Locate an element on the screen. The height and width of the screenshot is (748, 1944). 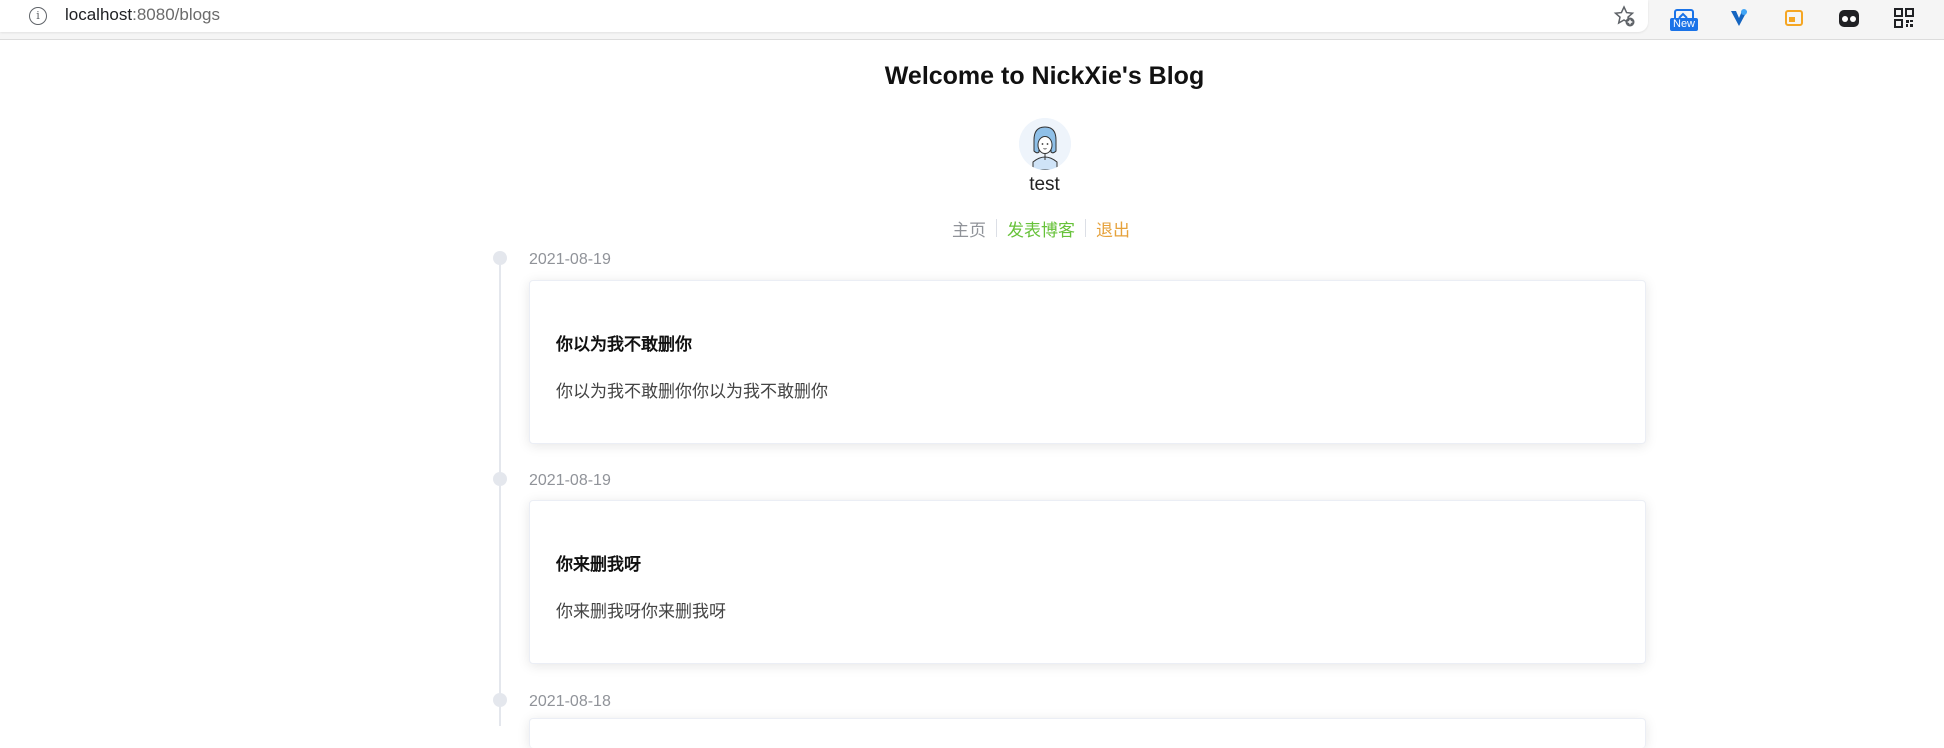
timeline-line is located at coordinates (500, 492).